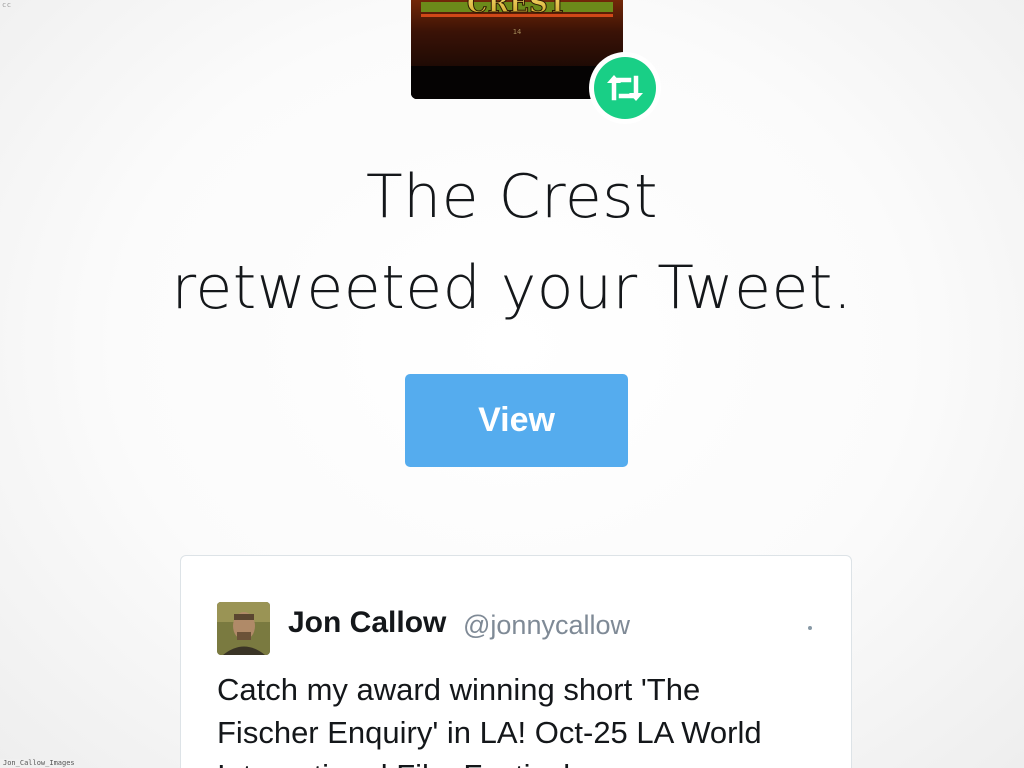 The width and height of the screenshot is (1024, 768). I want to click on retweet-badge, so click(625, 88).